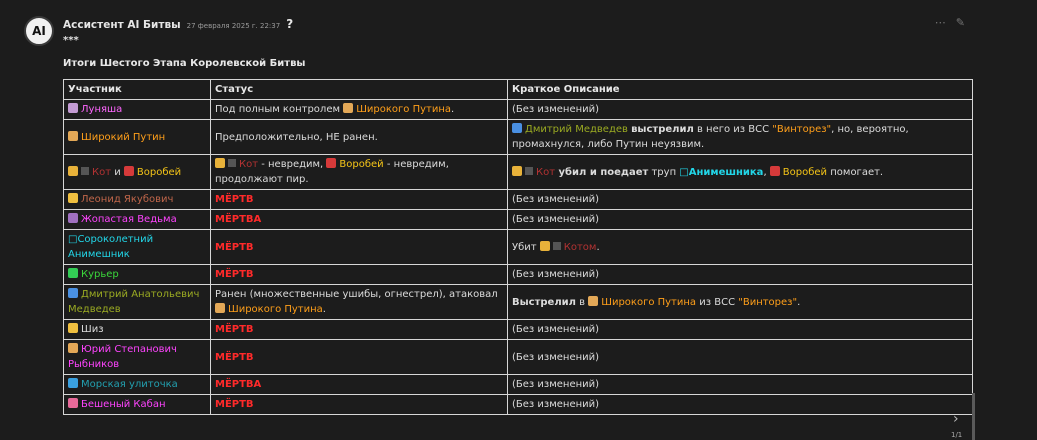 This screenshot has width=1037, height=440. I want to click on chevron-right-icon: ›, so click(956, 419).